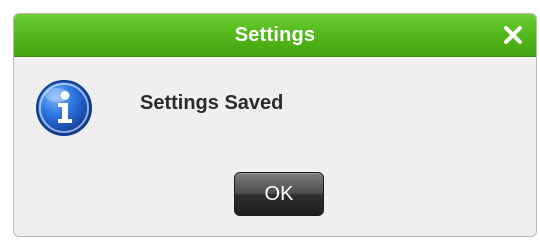 The height and width of the screenshot is (243, 540). I want to click on close-icon, so click(513, 35).